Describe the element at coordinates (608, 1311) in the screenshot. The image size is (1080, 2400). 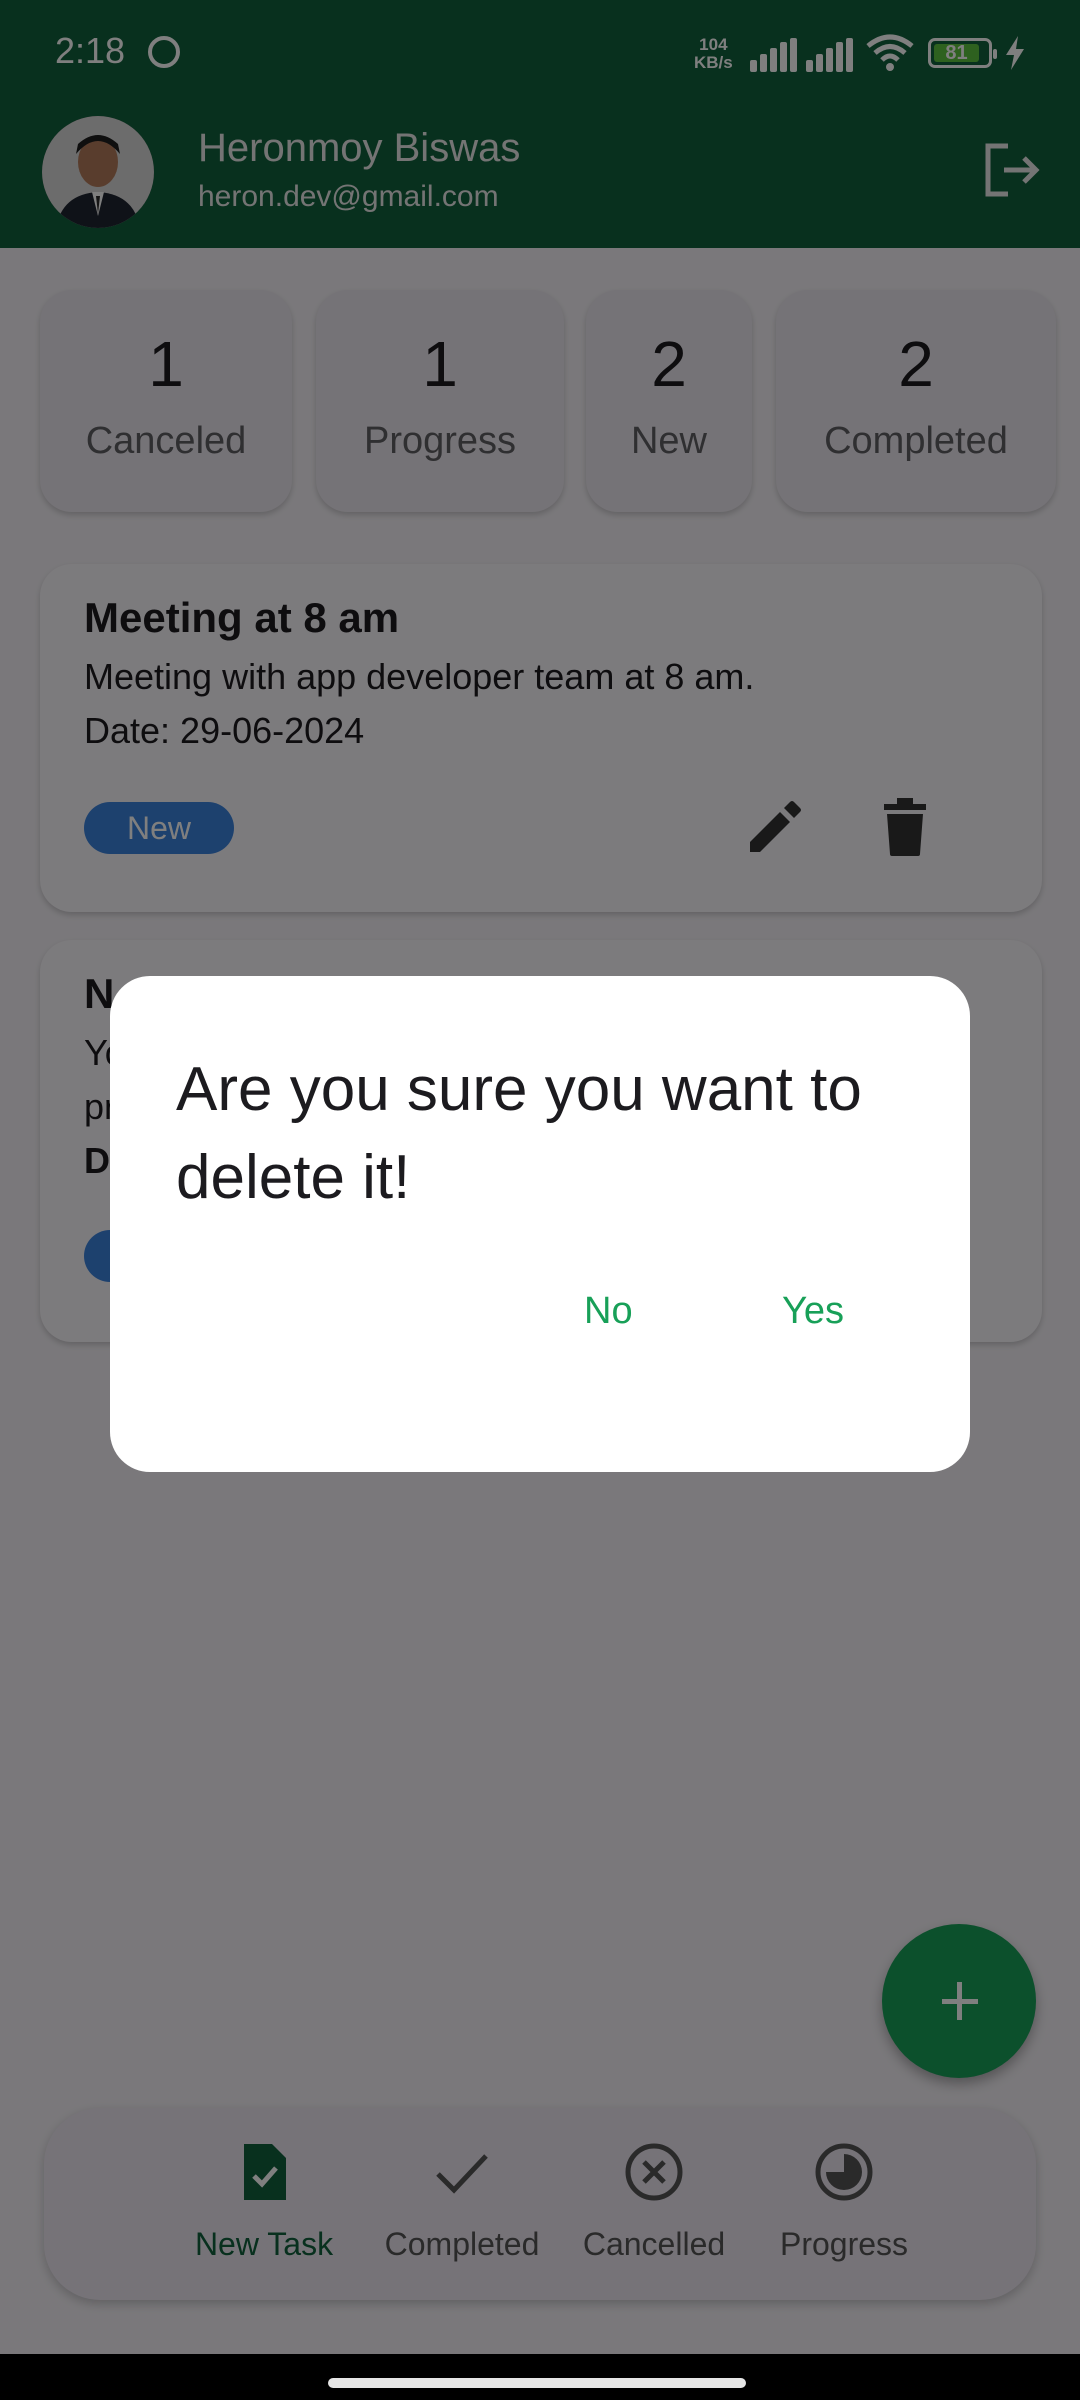
I see `no-button: No` at that location.